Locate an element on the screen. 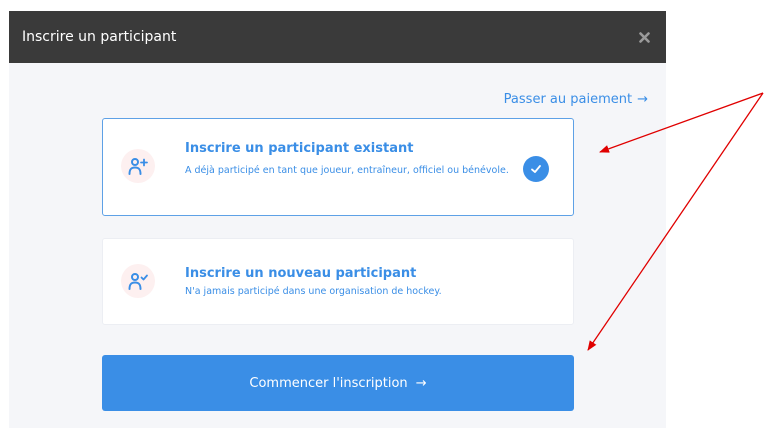 The height and width of the screenshot is (428, 765). start-registration-label: Commencer l'inscription is located at coordinates (328, 383).